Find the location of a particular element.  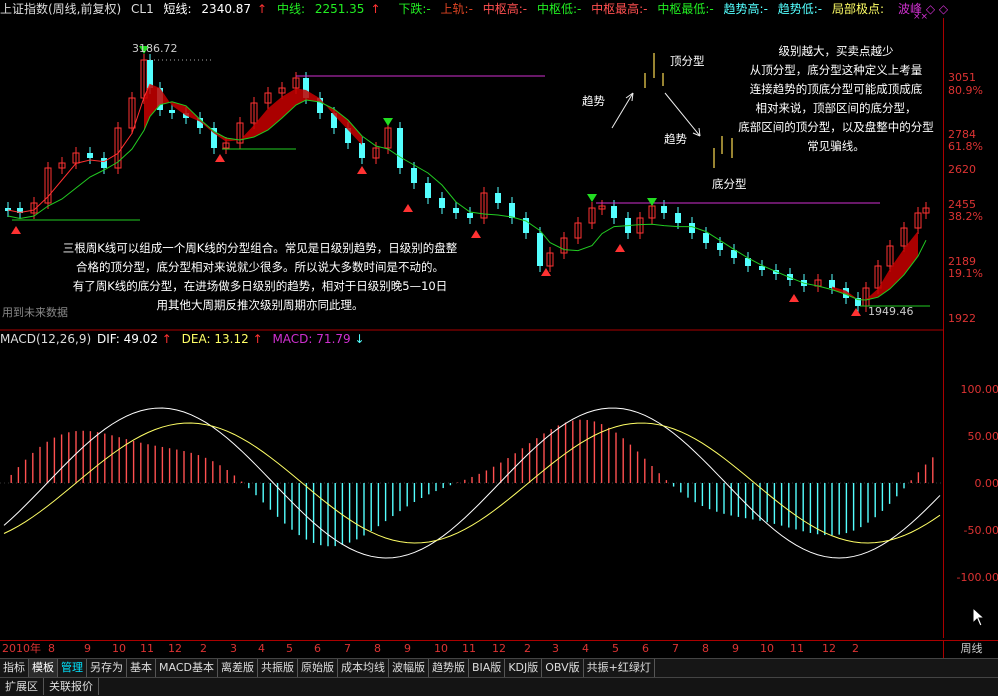

macd-tick-neg100: -100.00 is located at coordinates (977, 577).